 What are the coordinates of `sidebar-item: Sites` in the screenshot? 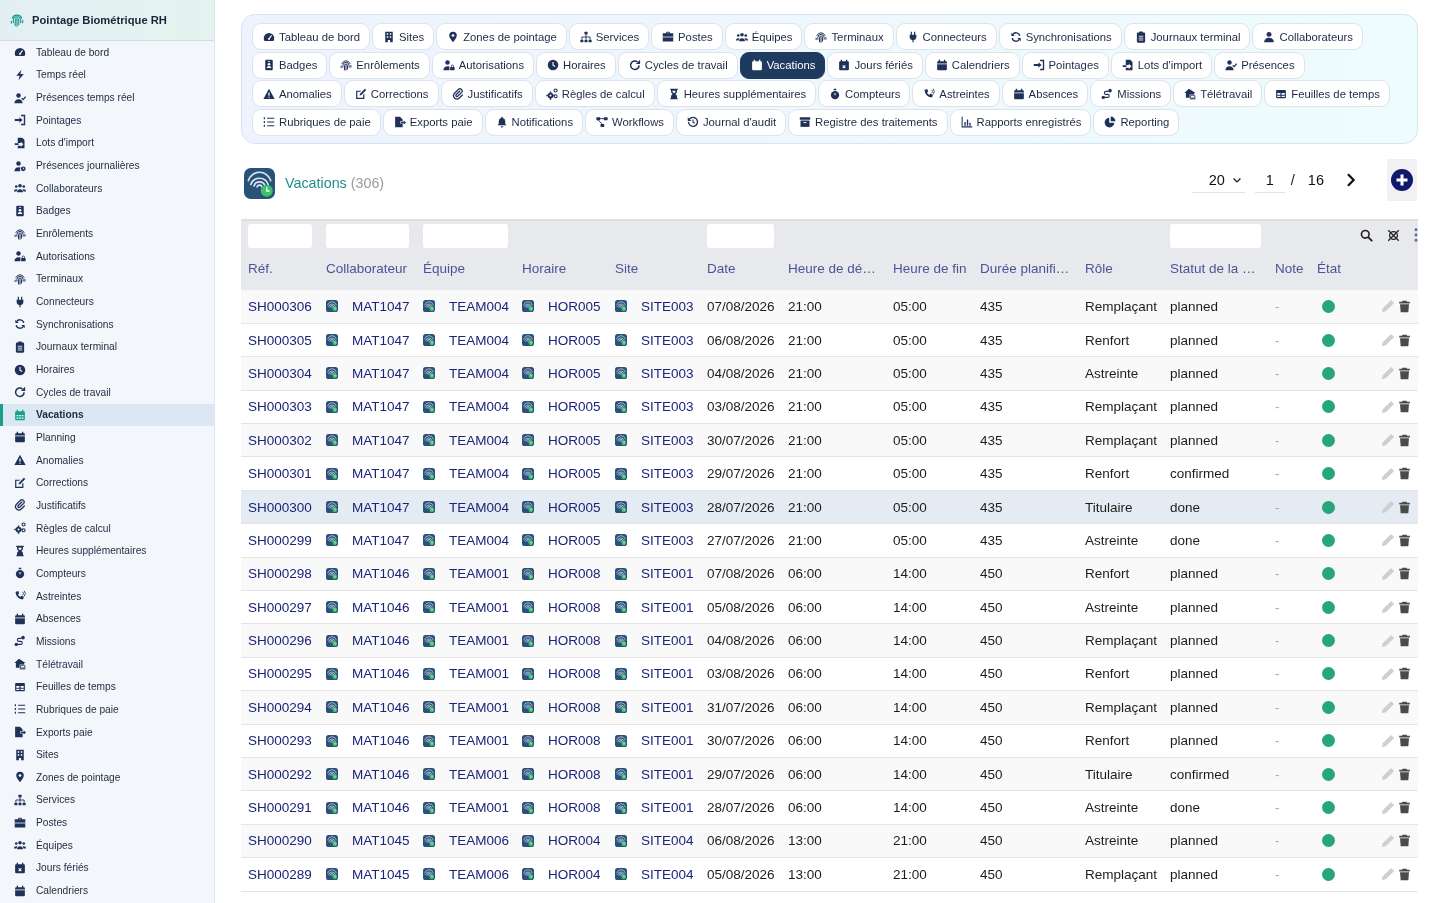 It's located at (107, 754).